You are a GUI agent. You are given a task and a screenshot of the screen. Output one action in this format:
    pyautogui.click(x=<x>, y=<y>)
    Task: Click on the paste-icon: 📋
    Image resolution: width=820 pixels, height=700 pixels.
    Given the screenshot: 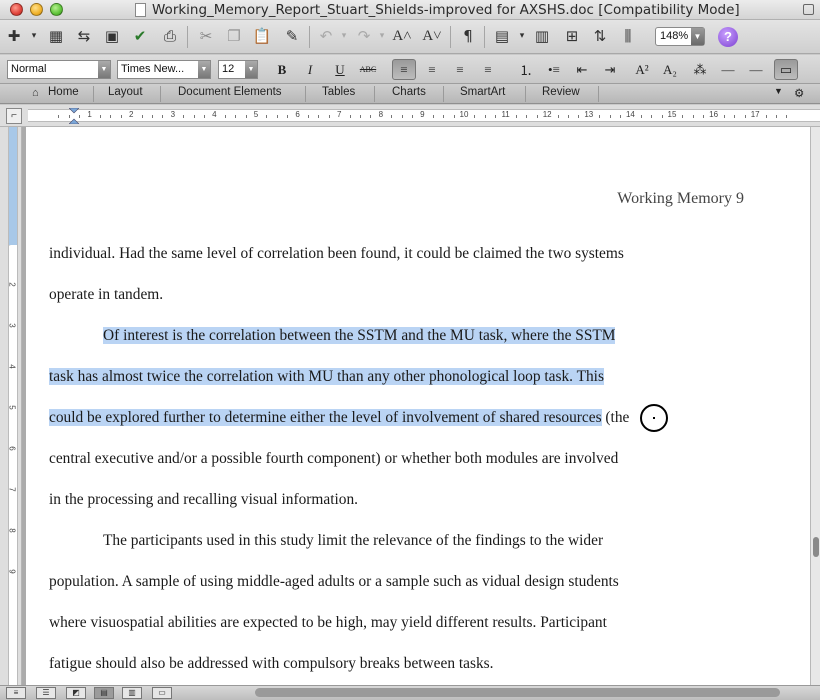 What is the action you would take?
    pyautogui.click(x=262, y=36)
    